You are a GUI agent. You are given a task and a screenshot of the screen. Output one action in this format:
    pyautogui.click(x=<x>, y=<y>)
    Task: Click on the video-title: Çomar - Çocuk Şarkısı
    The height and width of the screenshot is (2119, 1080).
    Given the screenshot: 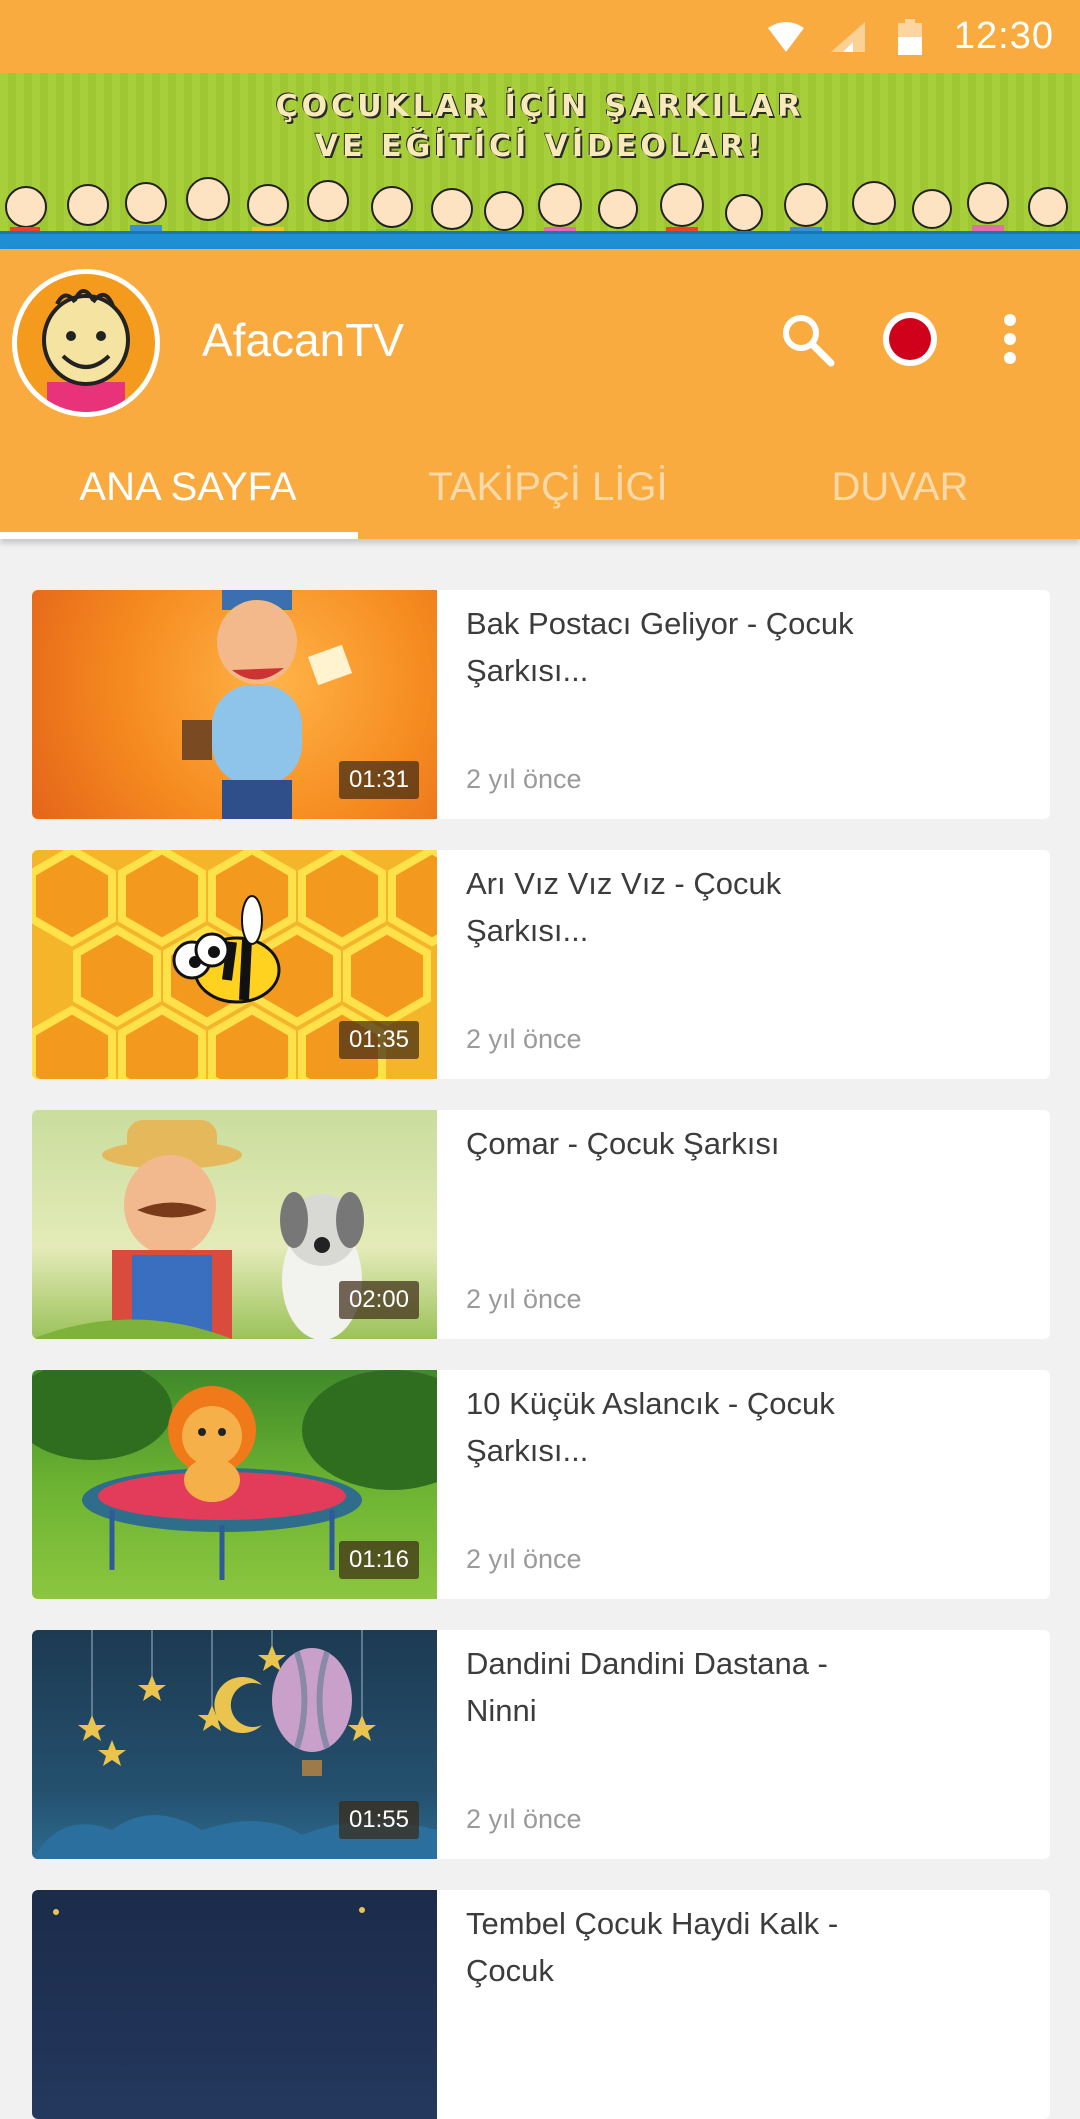 What is the action you would take?
    pyautogui.click(x=686, y=1143)
    